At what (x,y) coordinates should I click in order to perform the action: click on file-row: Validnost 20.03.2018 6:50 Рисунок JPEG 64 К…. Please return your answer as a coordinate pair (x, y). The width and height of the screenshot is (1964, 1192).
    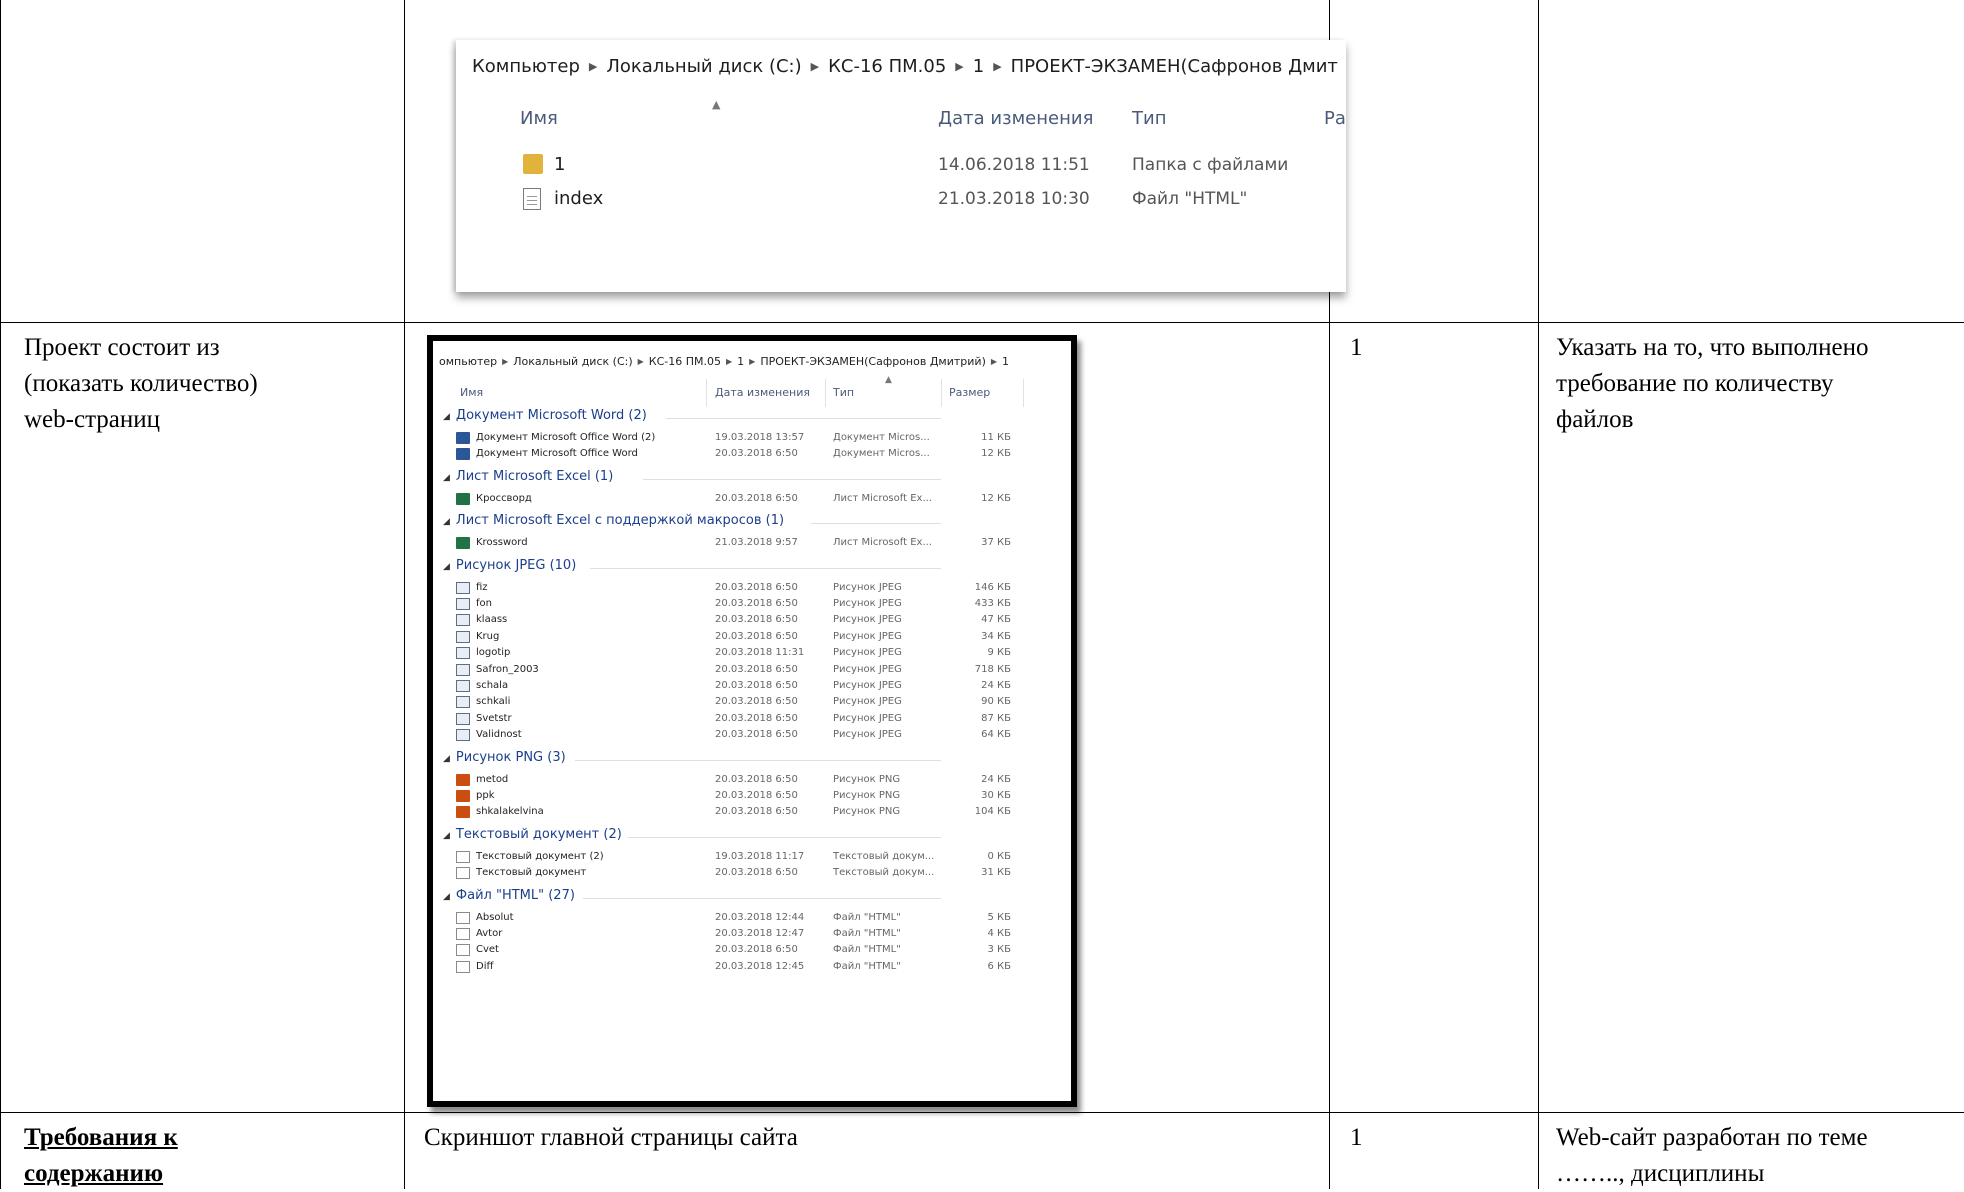
    Looking at the image, I should click on (743, 736).